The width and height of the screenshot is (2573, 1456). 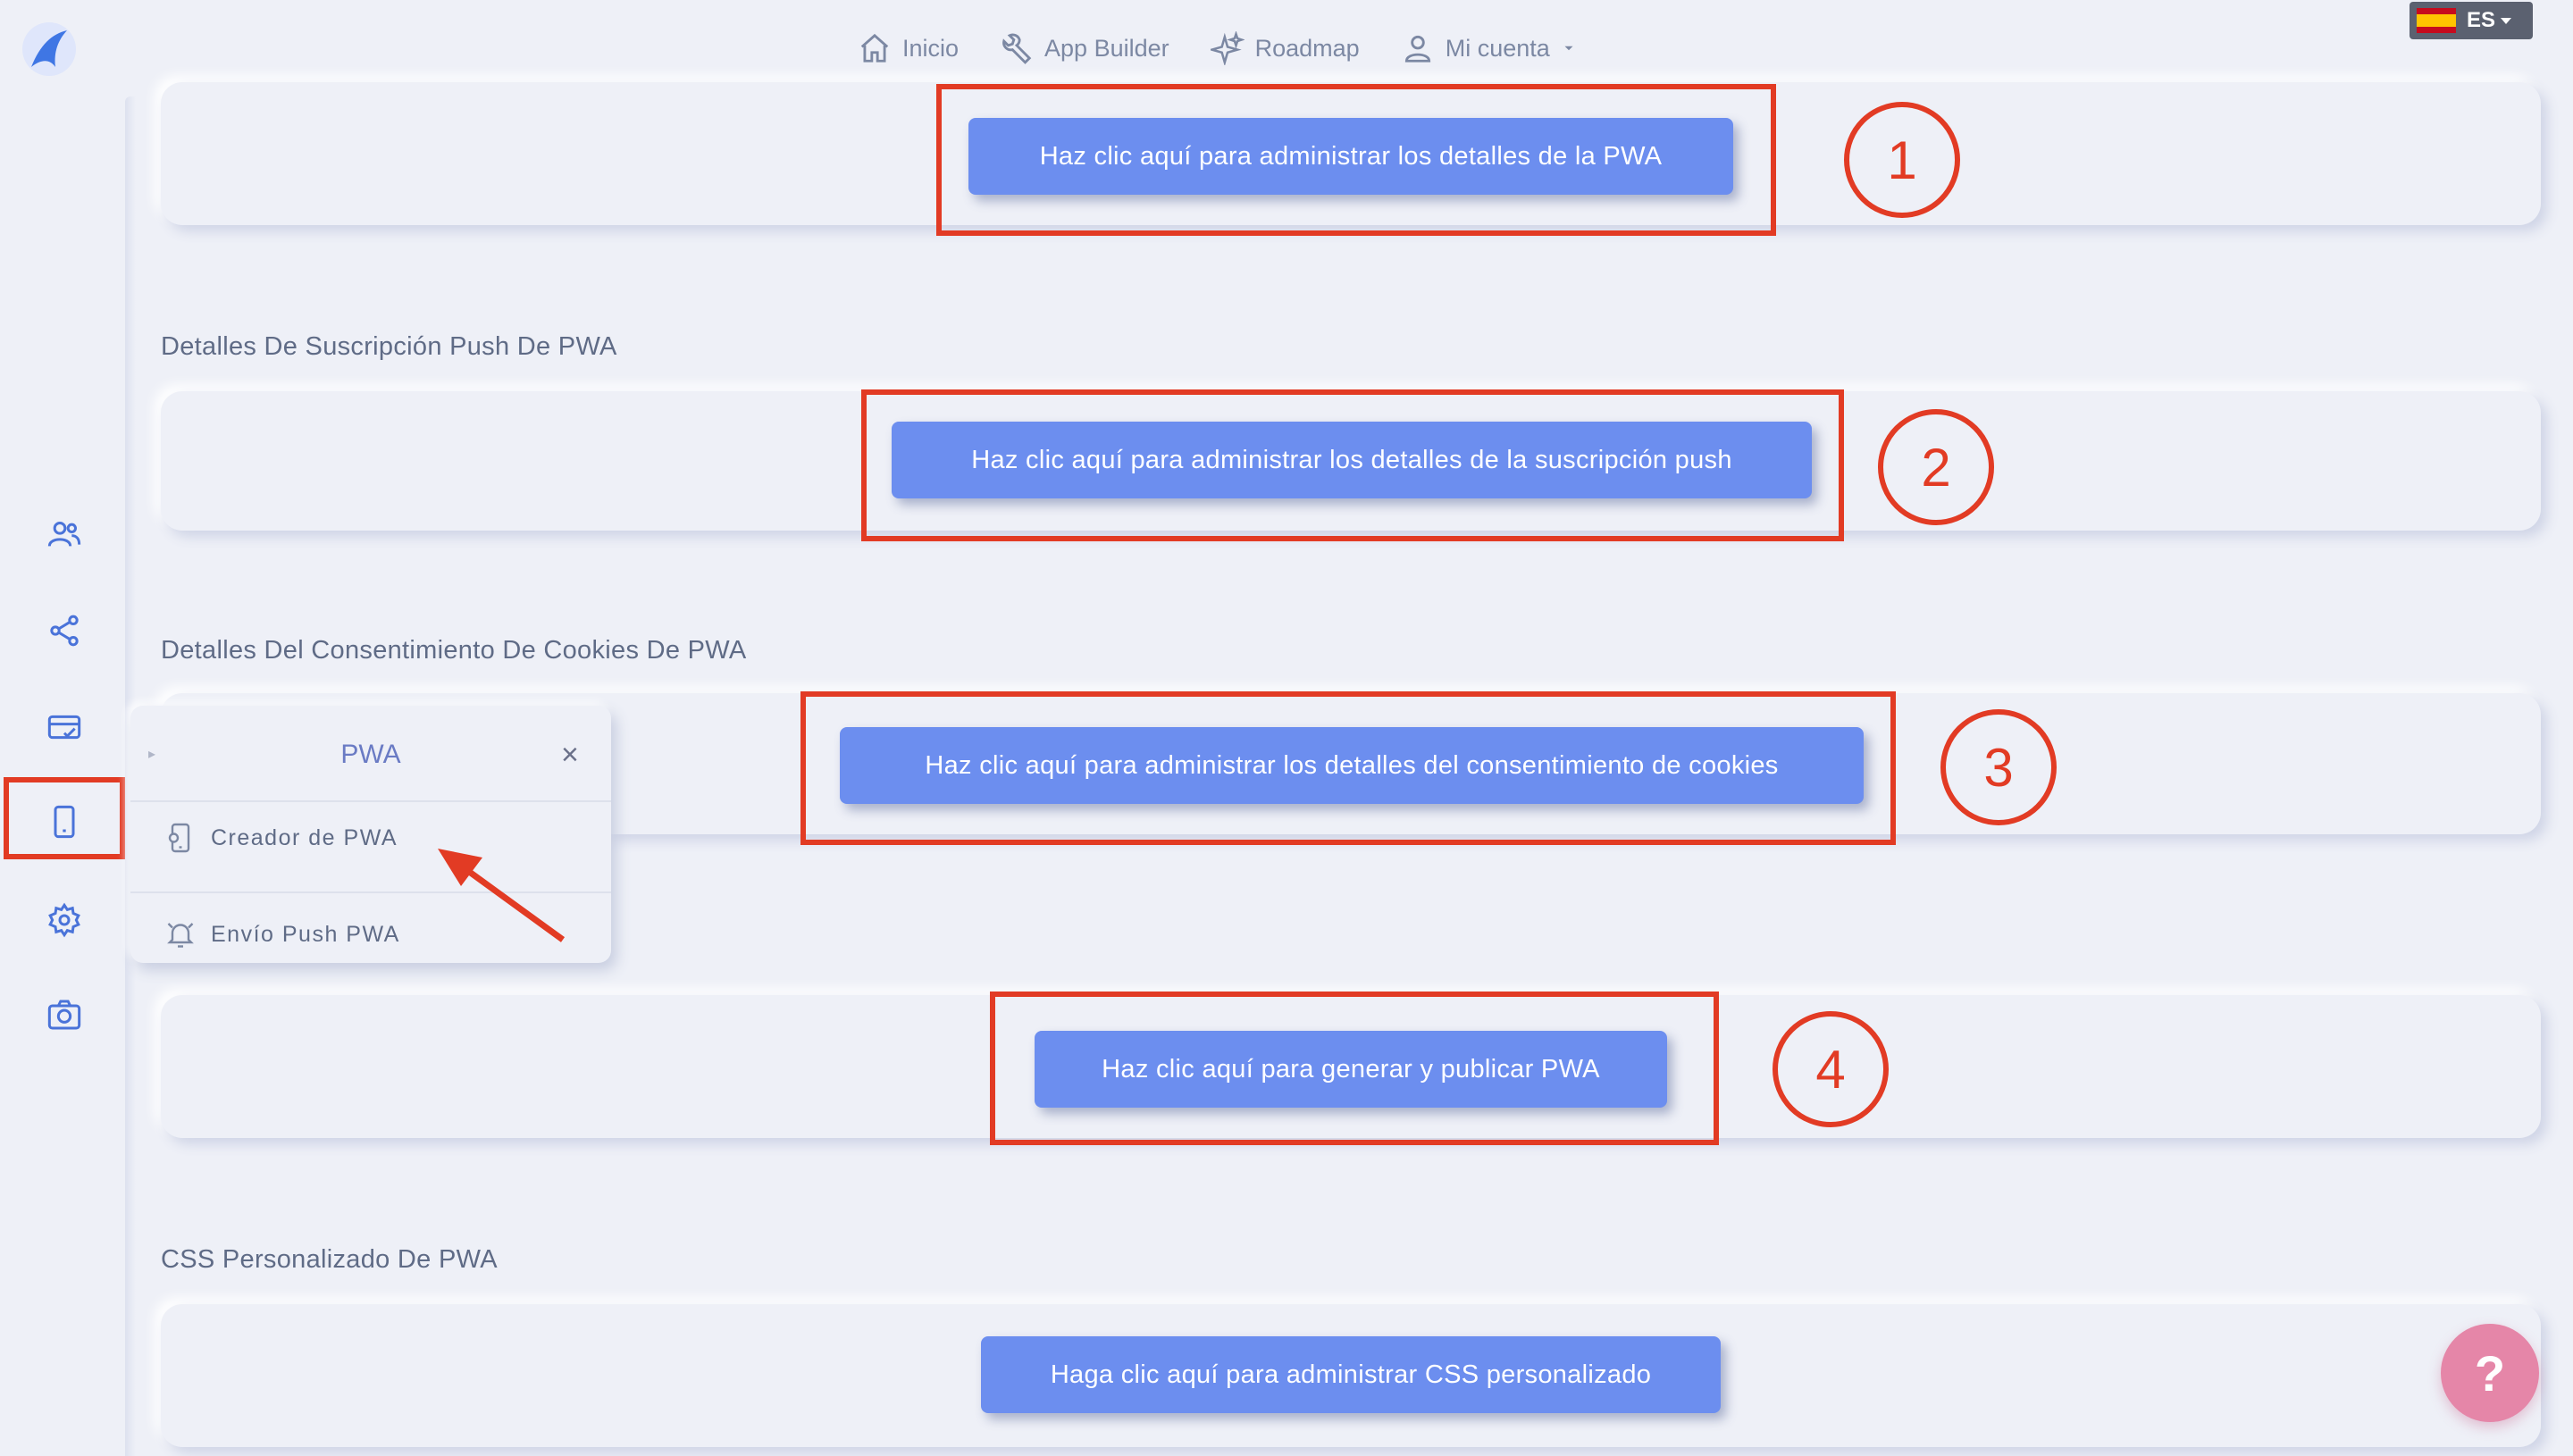 I want to click on phone-icon, so click(x=64, y=822).